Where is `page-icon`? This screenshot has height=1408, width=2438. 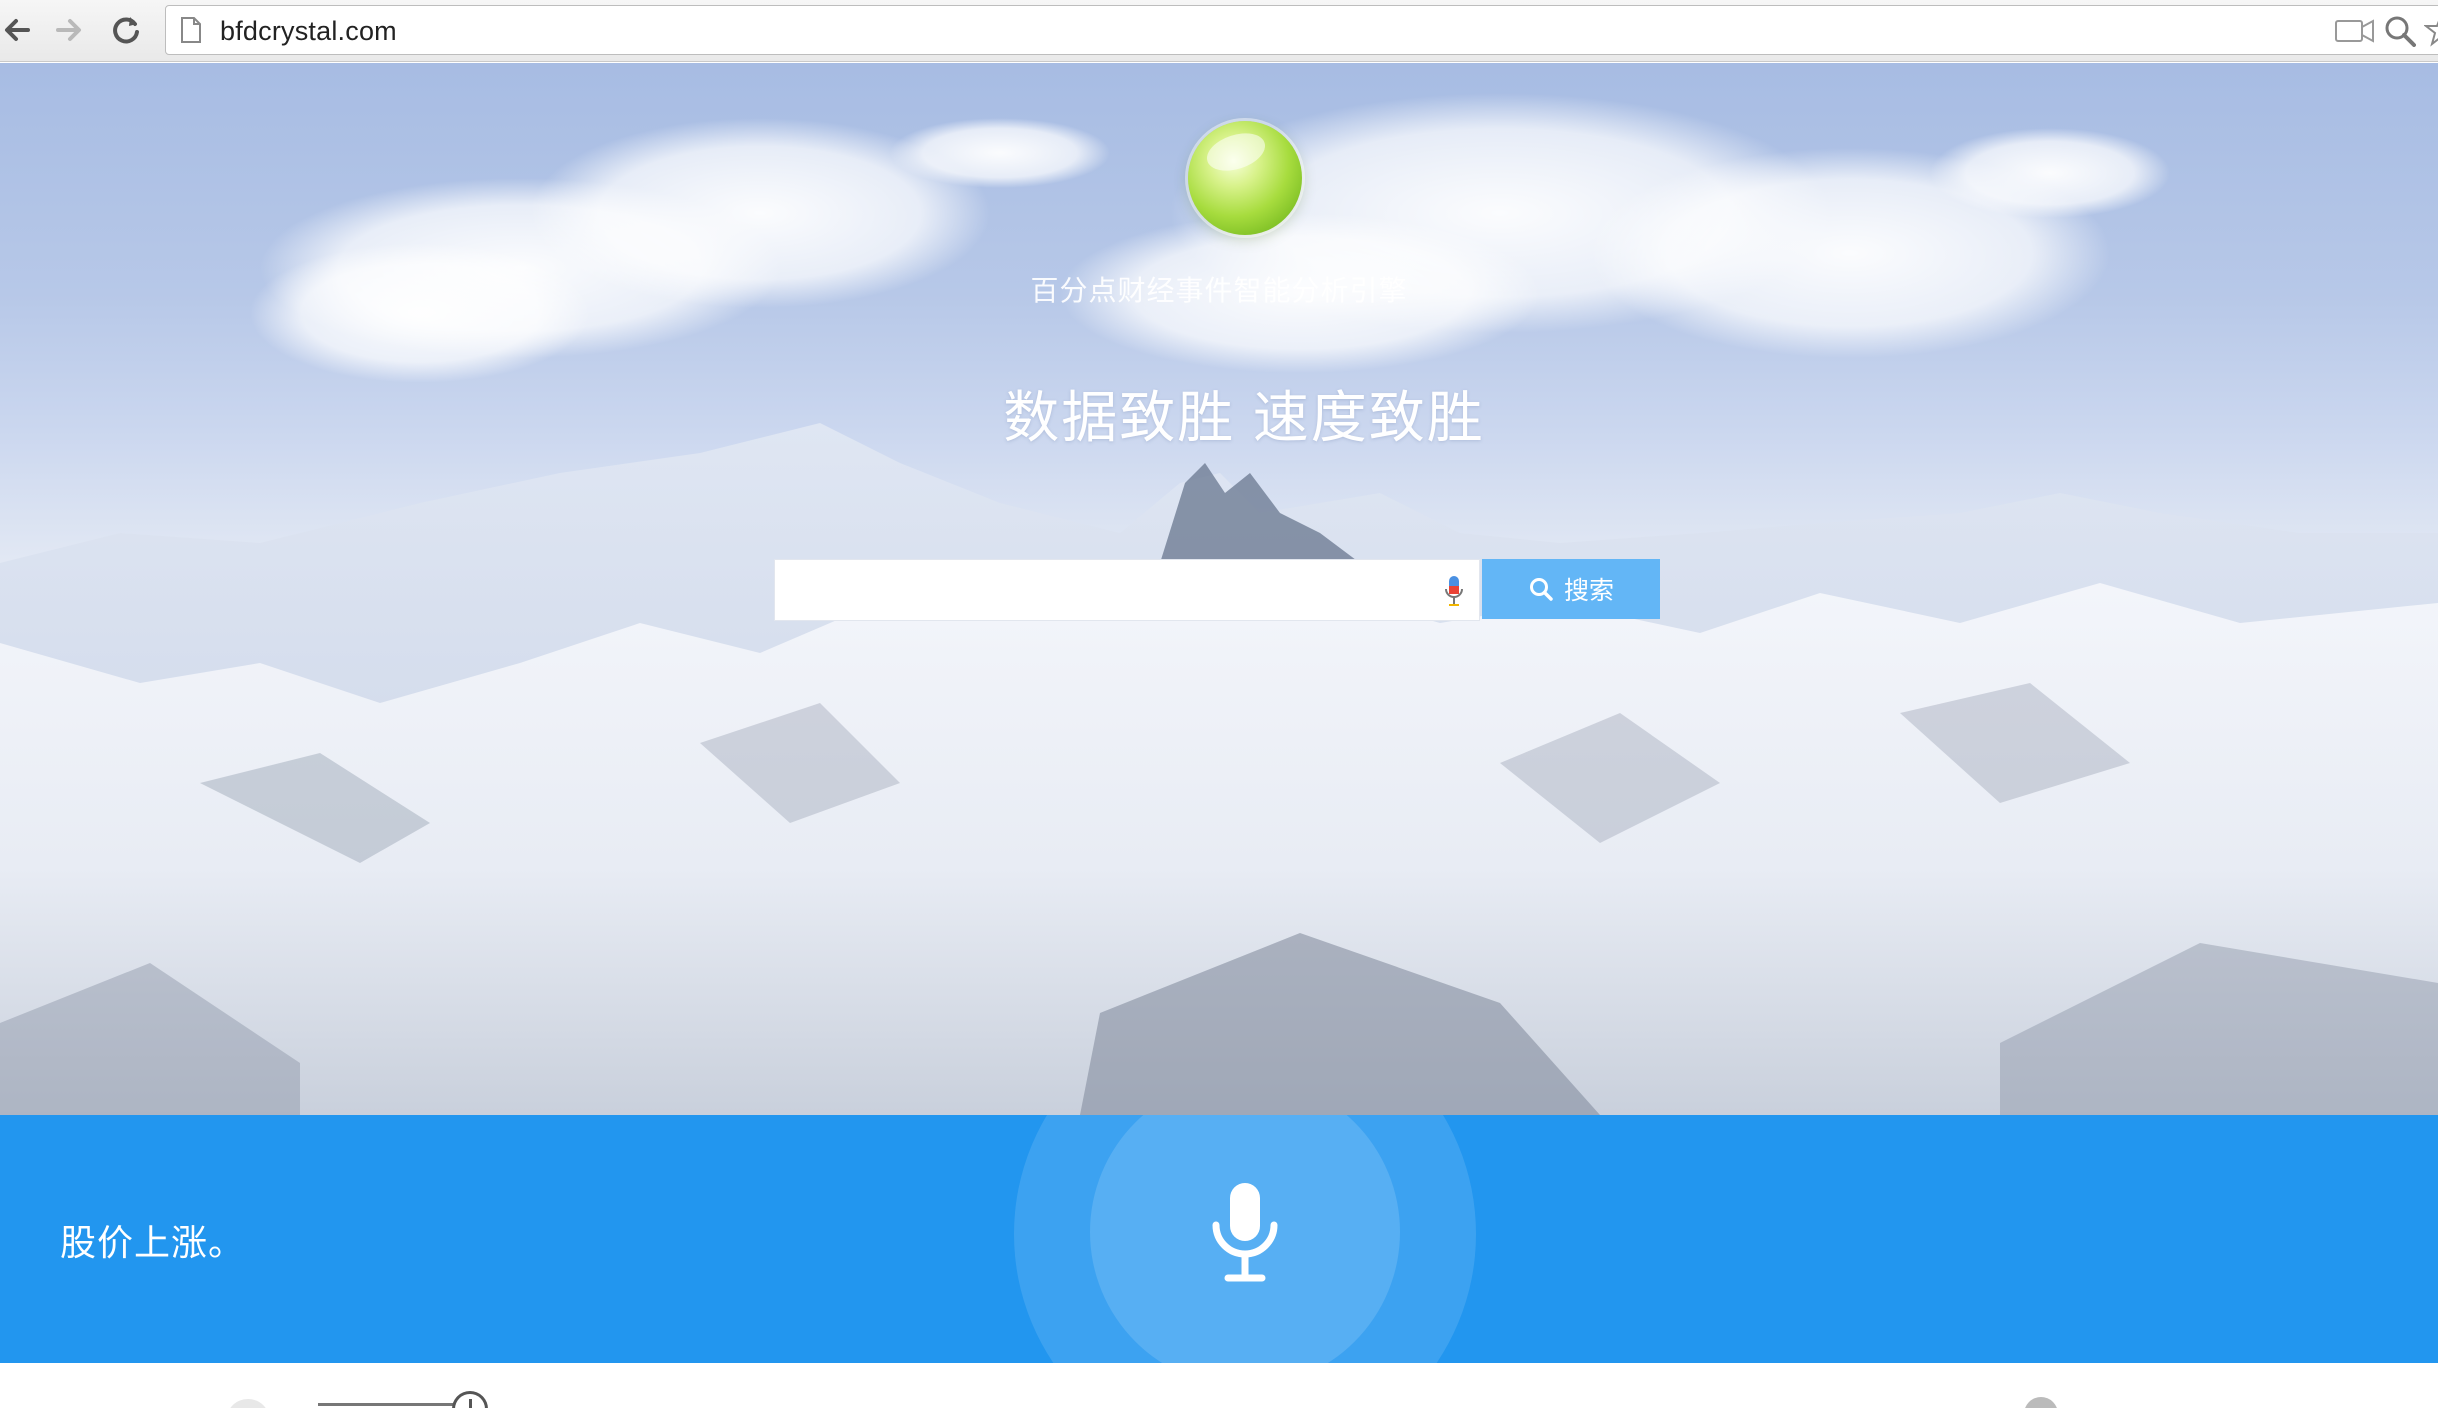 page-icon is located at coordinates (191, 30).